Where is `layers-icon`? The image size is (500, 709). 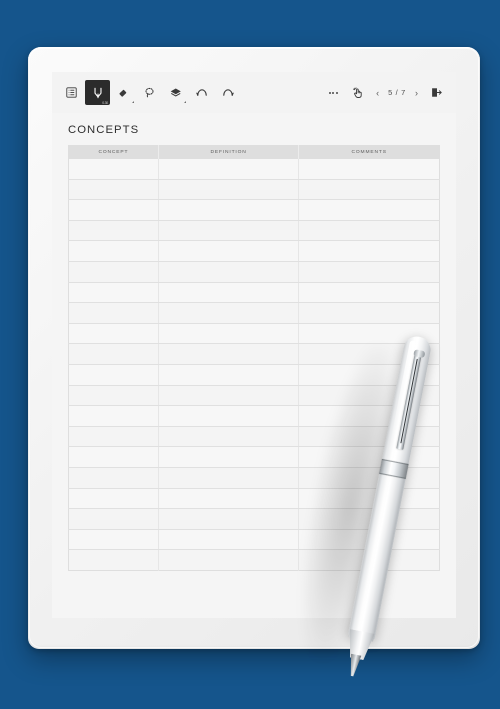
layers-icon is located at coordinates (175, 92).